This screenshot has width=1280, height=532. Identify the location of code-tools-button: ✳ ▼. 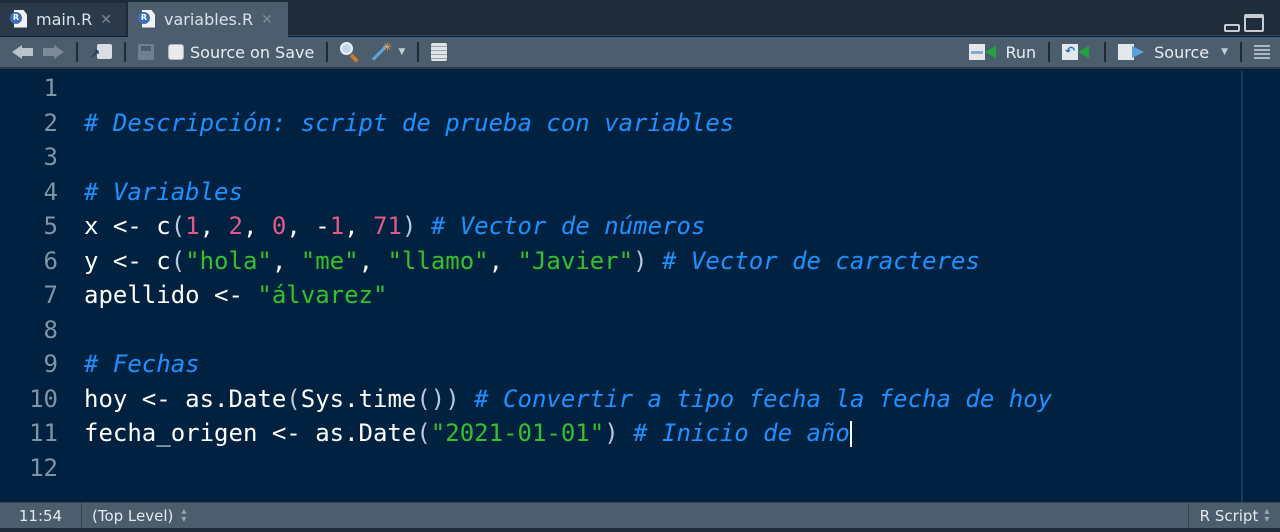
(386, 52).